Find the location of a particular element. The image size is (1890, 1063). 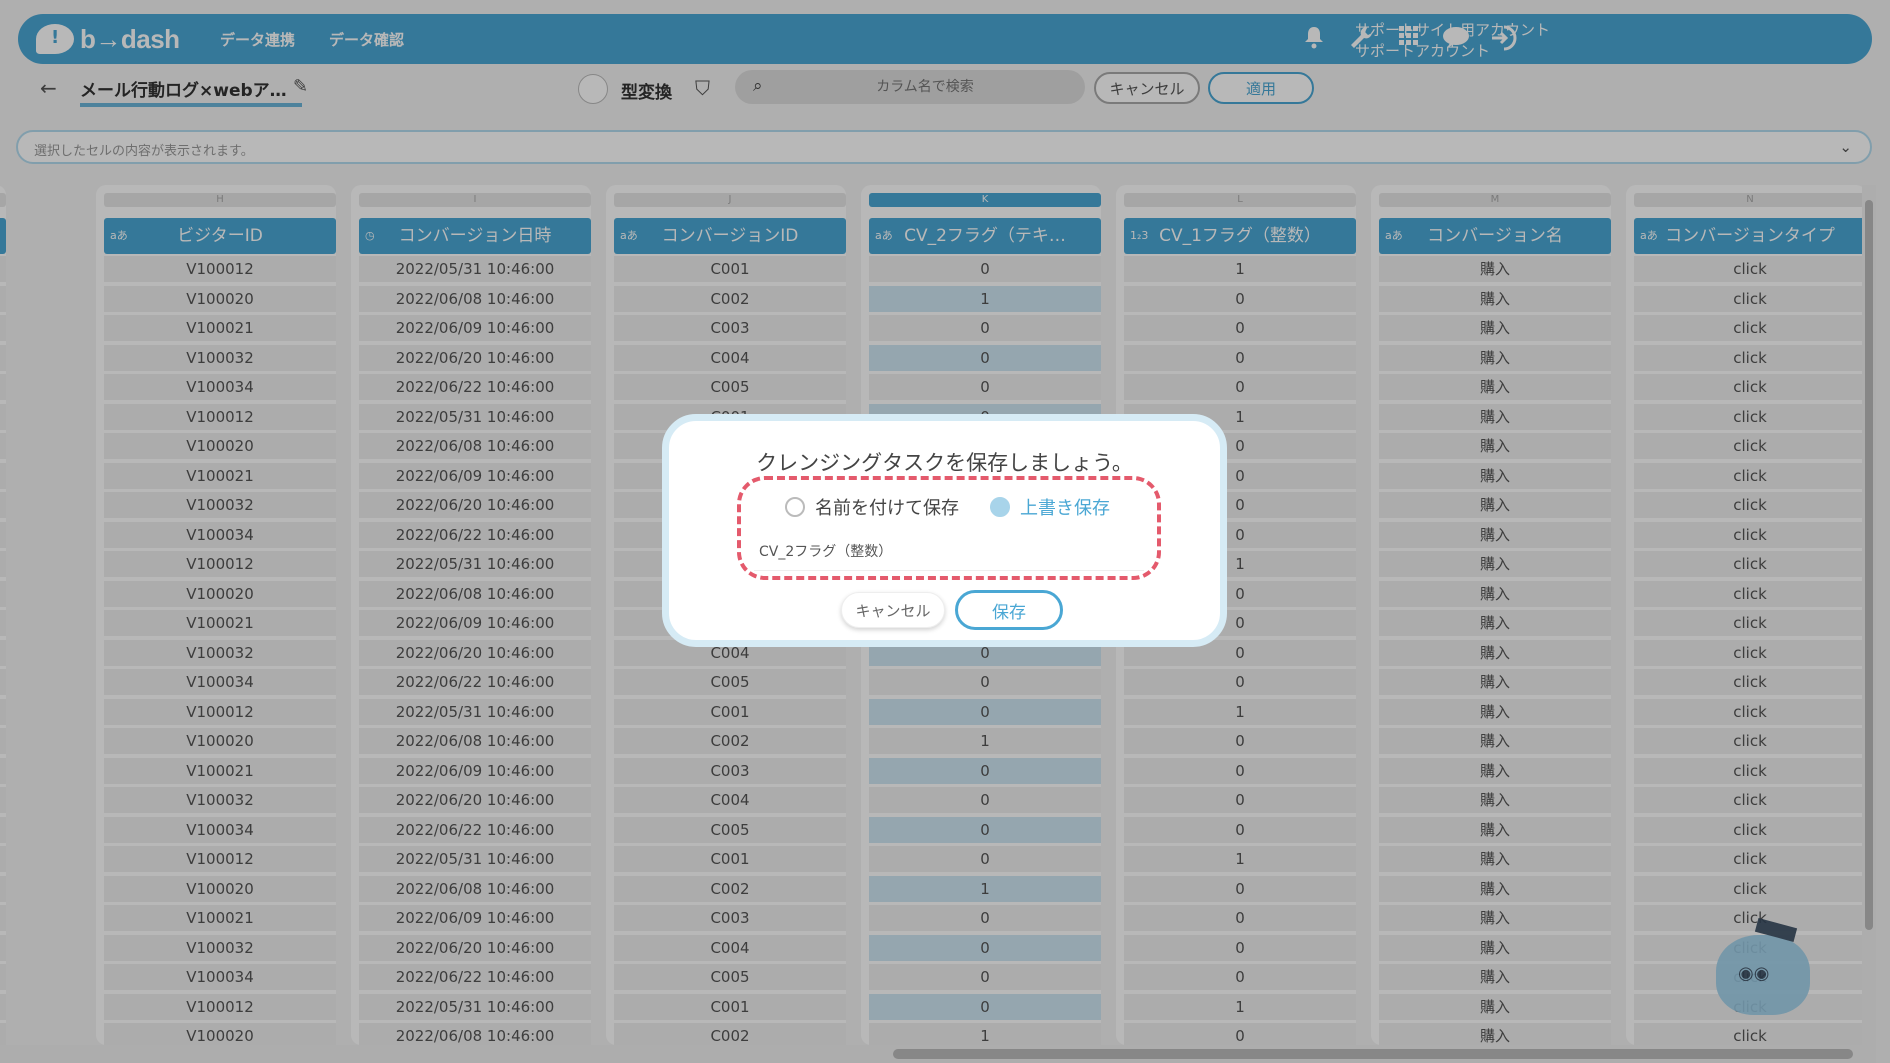

dialog-cancel-button: キャンセル is located at coordinates (893, 610).